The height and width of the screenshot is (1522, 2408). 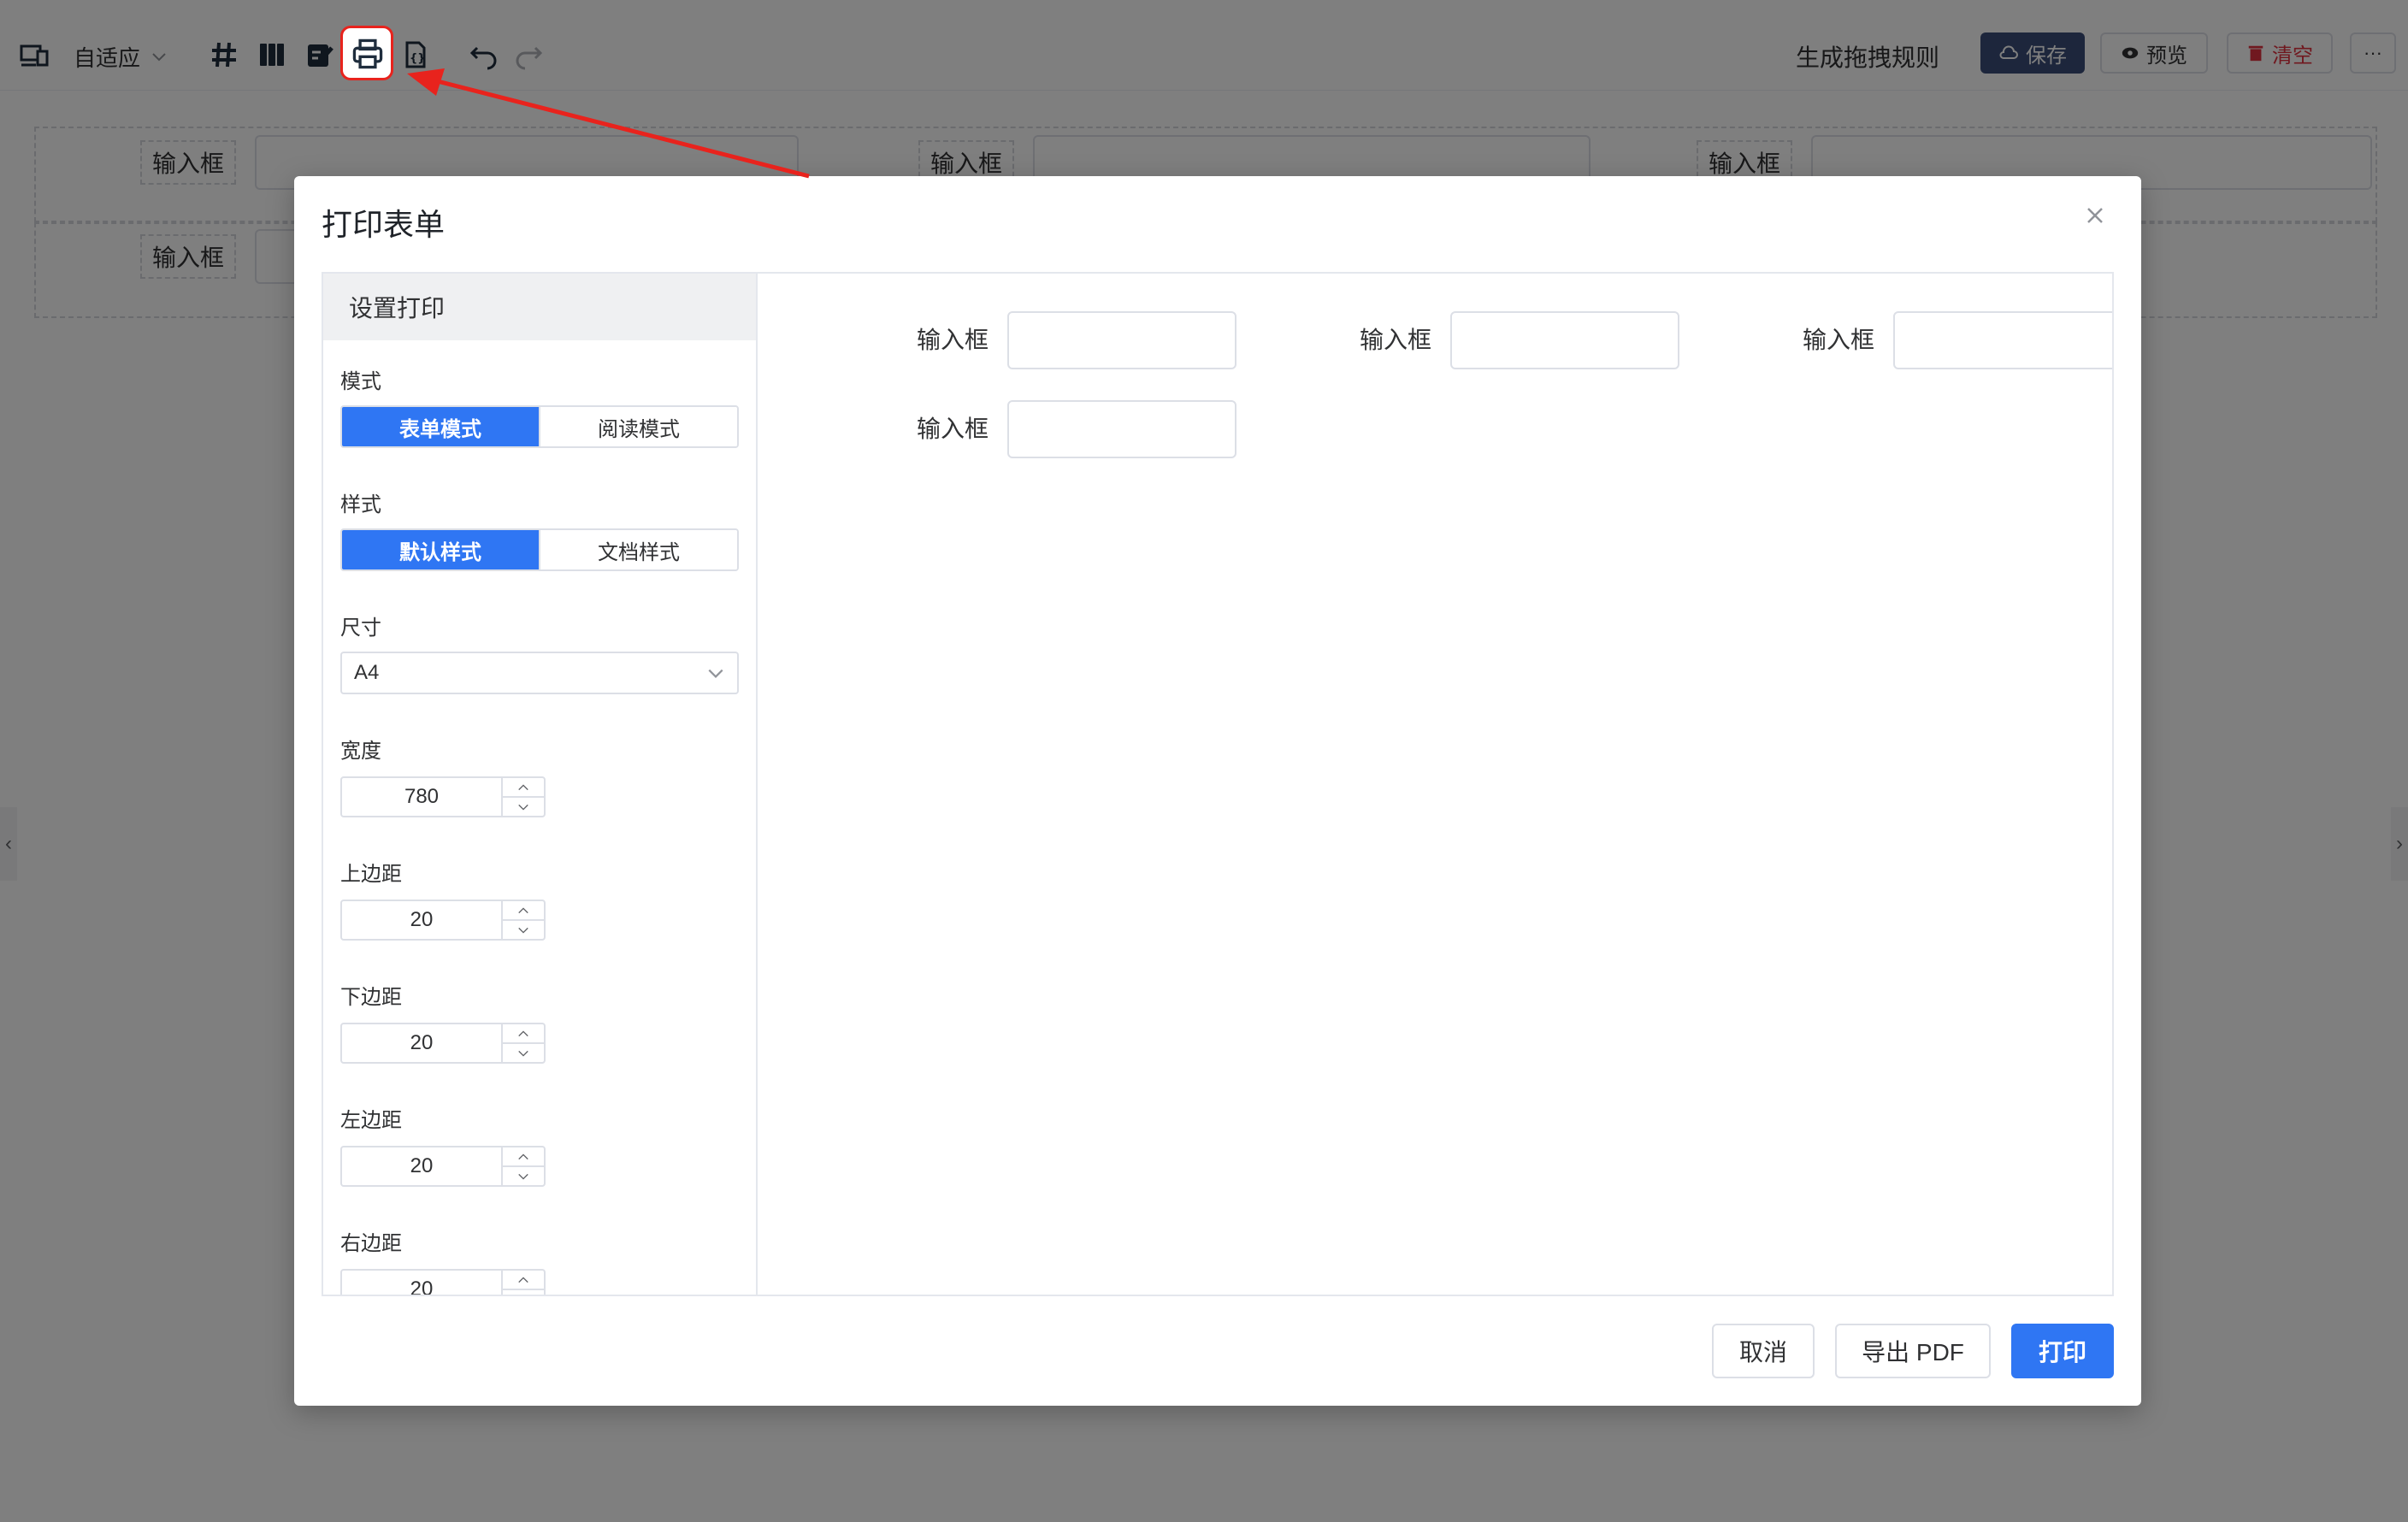 I want to click on size-label: 尺寸, so click(x=361, y=628).